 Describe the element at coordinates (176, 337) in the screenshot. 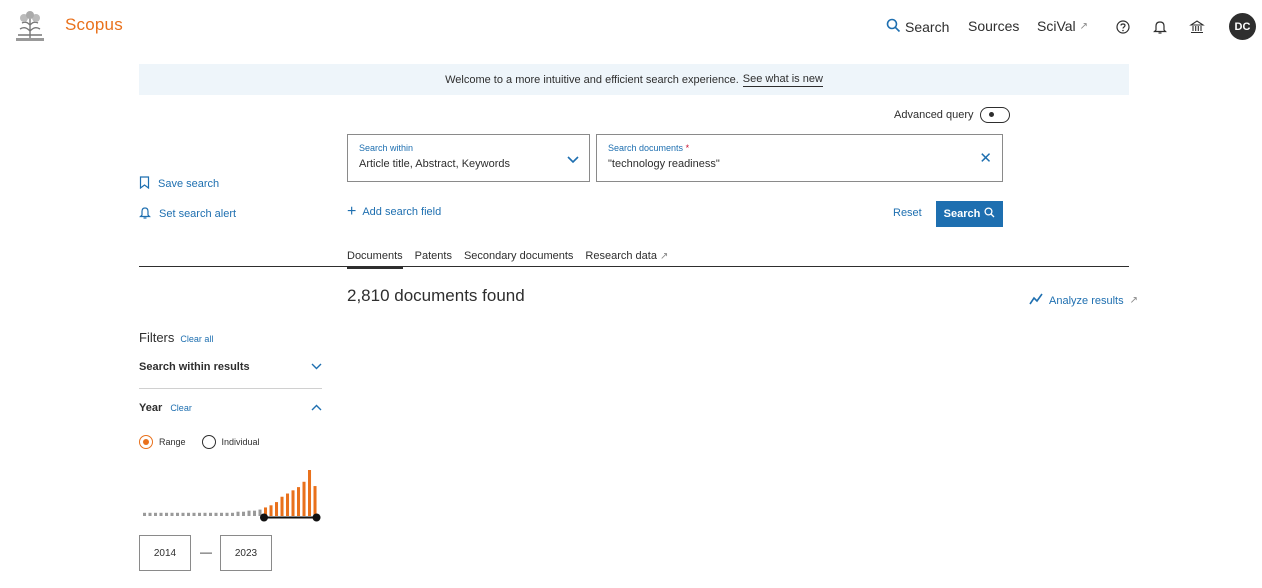

I see `filters-header: Filters Clear all` at that location.